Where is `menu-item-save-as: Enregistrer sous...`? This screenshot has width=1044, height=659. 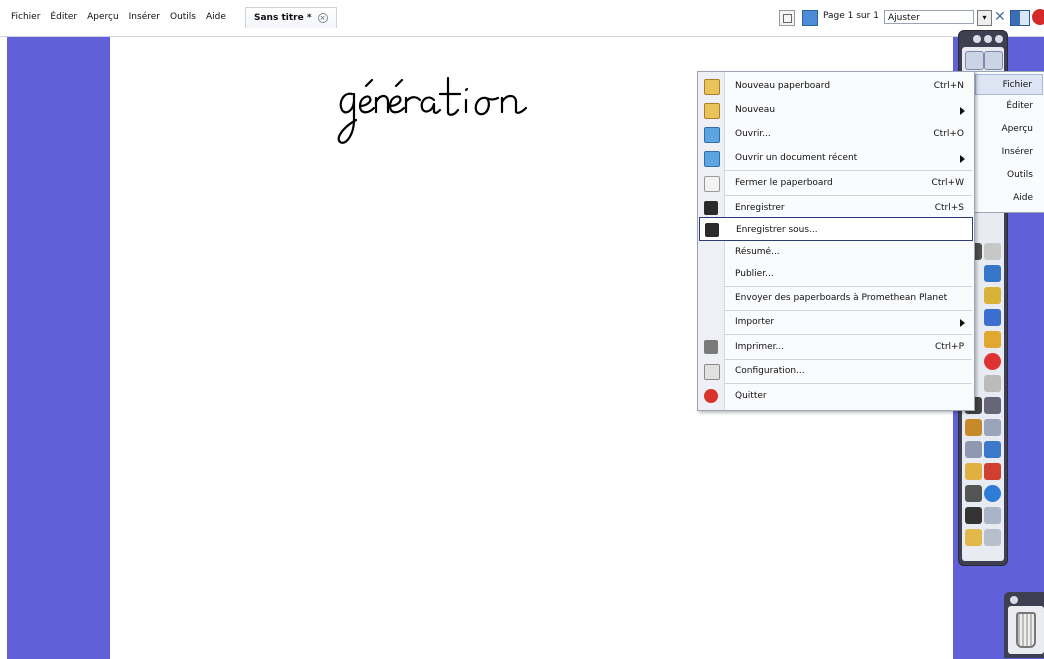
menu-item-save-as: Enregistrer sous... is located at coordinates (836, 229).